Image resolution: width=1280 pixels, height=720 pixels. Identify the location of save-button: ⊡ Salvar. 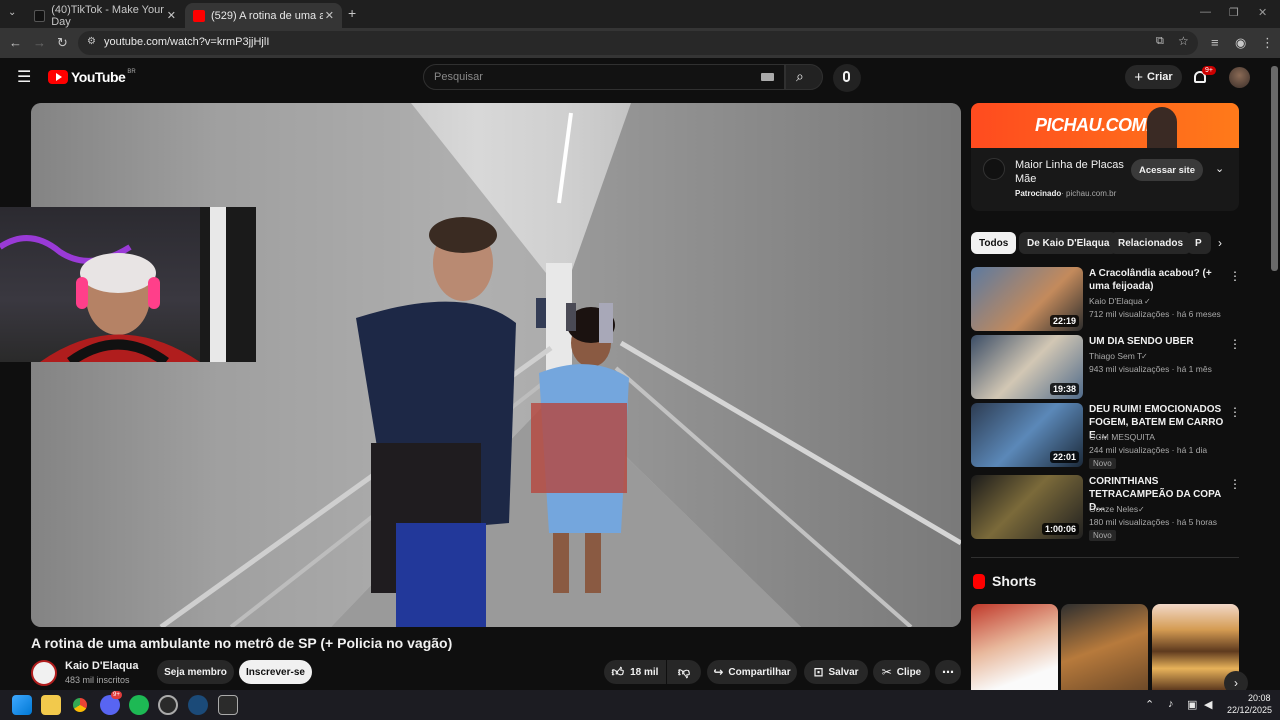
(836, 672).